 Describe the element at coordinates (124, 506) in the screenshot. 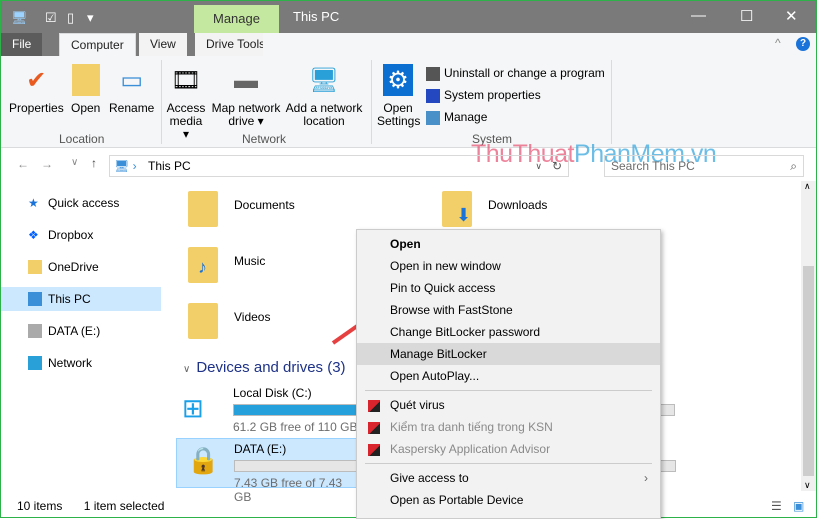

I see `selection-count: 1 item selected` at that location.